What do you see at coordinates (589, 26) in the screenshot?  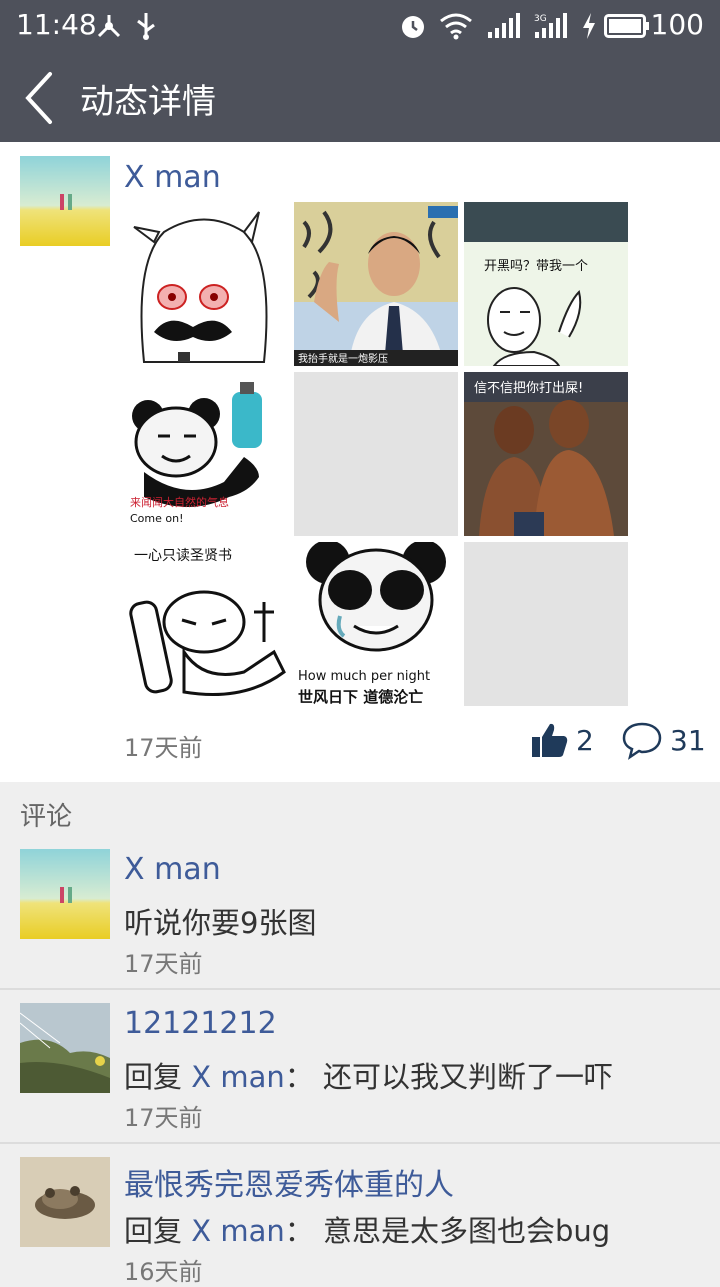 I see `charging-icon` at bounding box center [589, 26].